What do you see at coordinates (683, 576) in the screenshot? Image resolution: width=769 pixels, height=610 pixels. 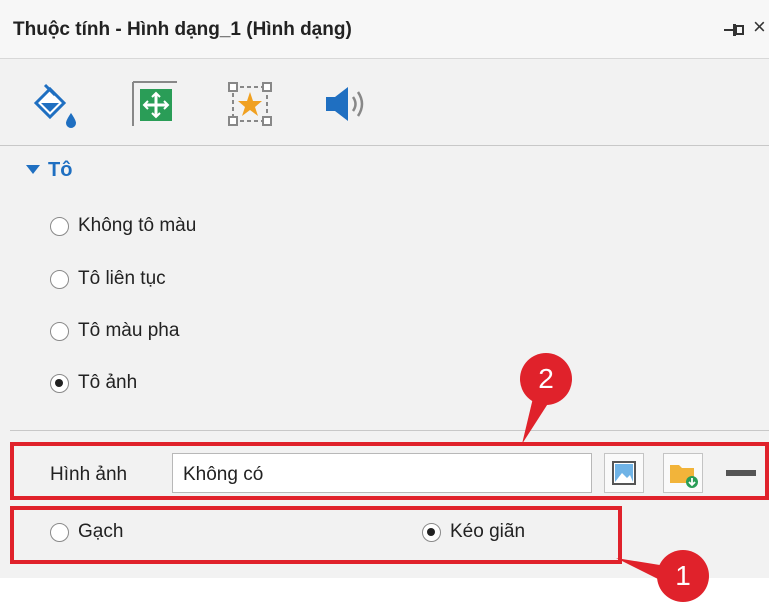 I see `callout-badge-1: 1` at bounding box center [683, 576].